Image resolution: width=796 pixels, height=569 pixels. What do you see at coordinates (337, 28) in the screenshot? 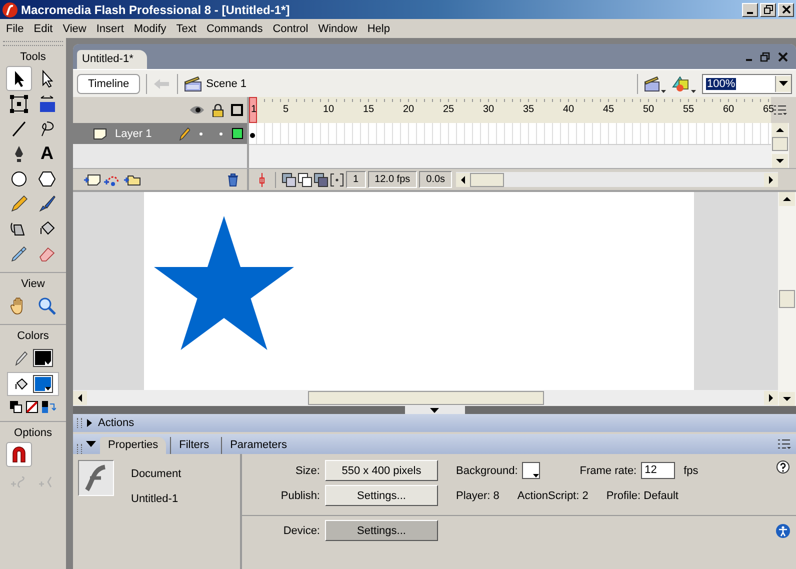
I see `menu-item: Window` at bounding box center [337, 28].